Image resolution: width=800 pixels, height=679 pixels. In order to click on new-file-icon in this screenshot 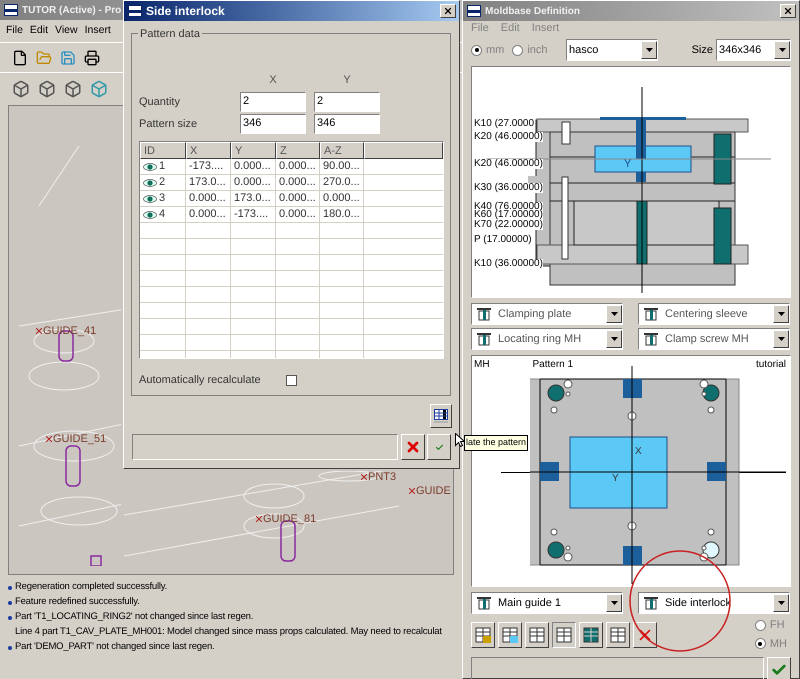, I will do `click(20, 58)`.